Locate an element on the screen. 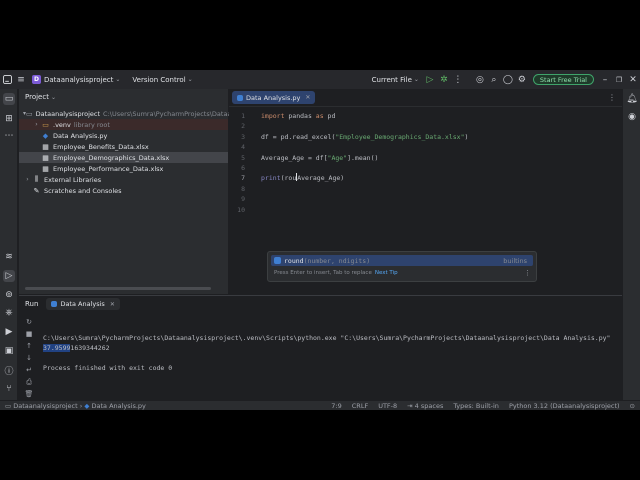 The height and width of the screenshot is (480, 640). code-token: "Employee_Demographics_Data.xlsx" is located at coordinates (400, 136).